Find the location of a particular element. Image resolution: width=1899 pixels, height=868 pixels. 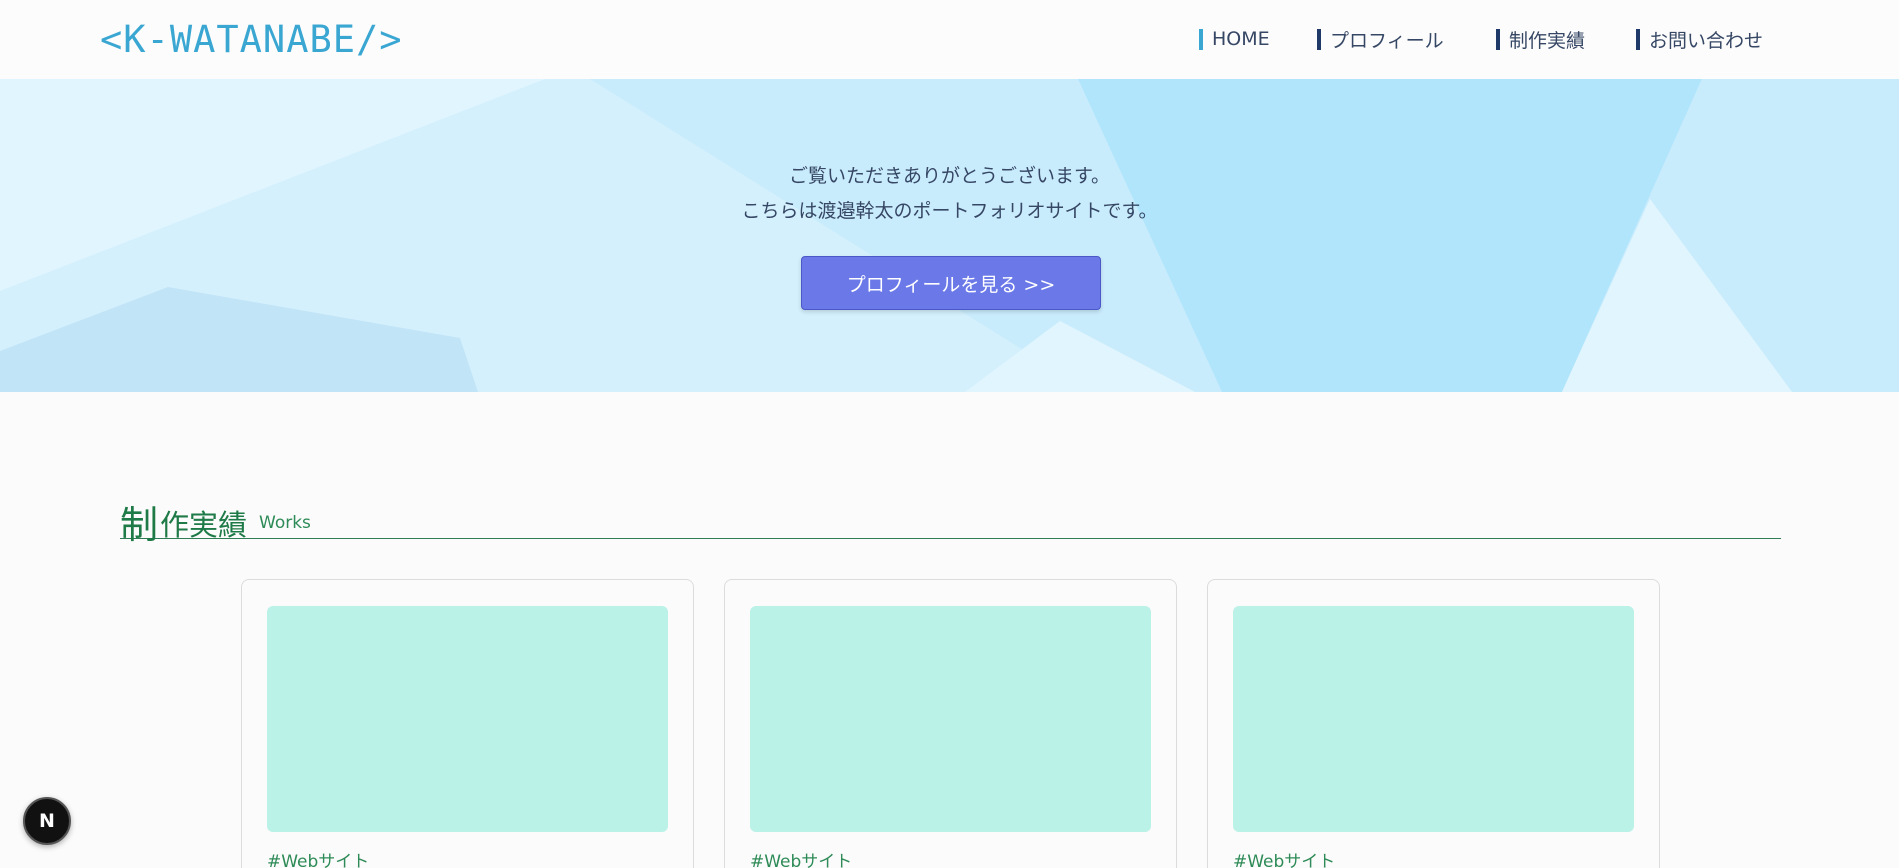

nav-works: 制作実績 is located at coordinates (1540, 39).